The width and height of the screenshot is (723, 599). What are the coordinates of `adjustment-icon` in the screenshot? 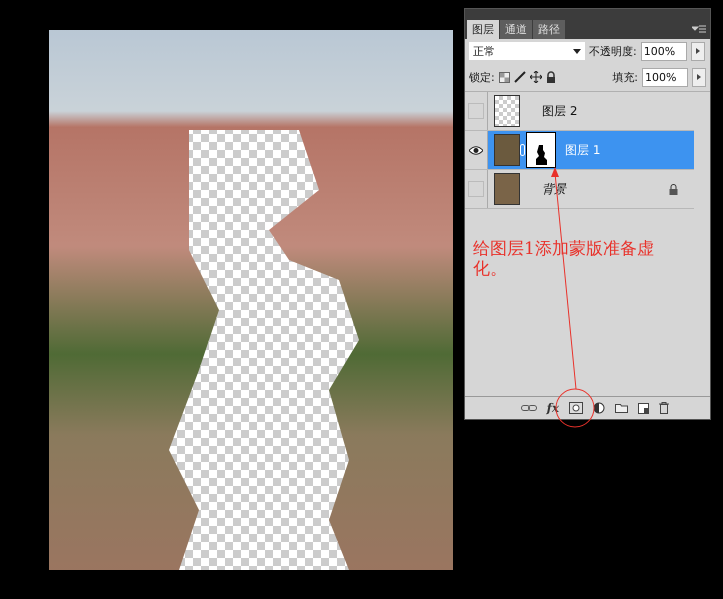 It's located at (599, 408).